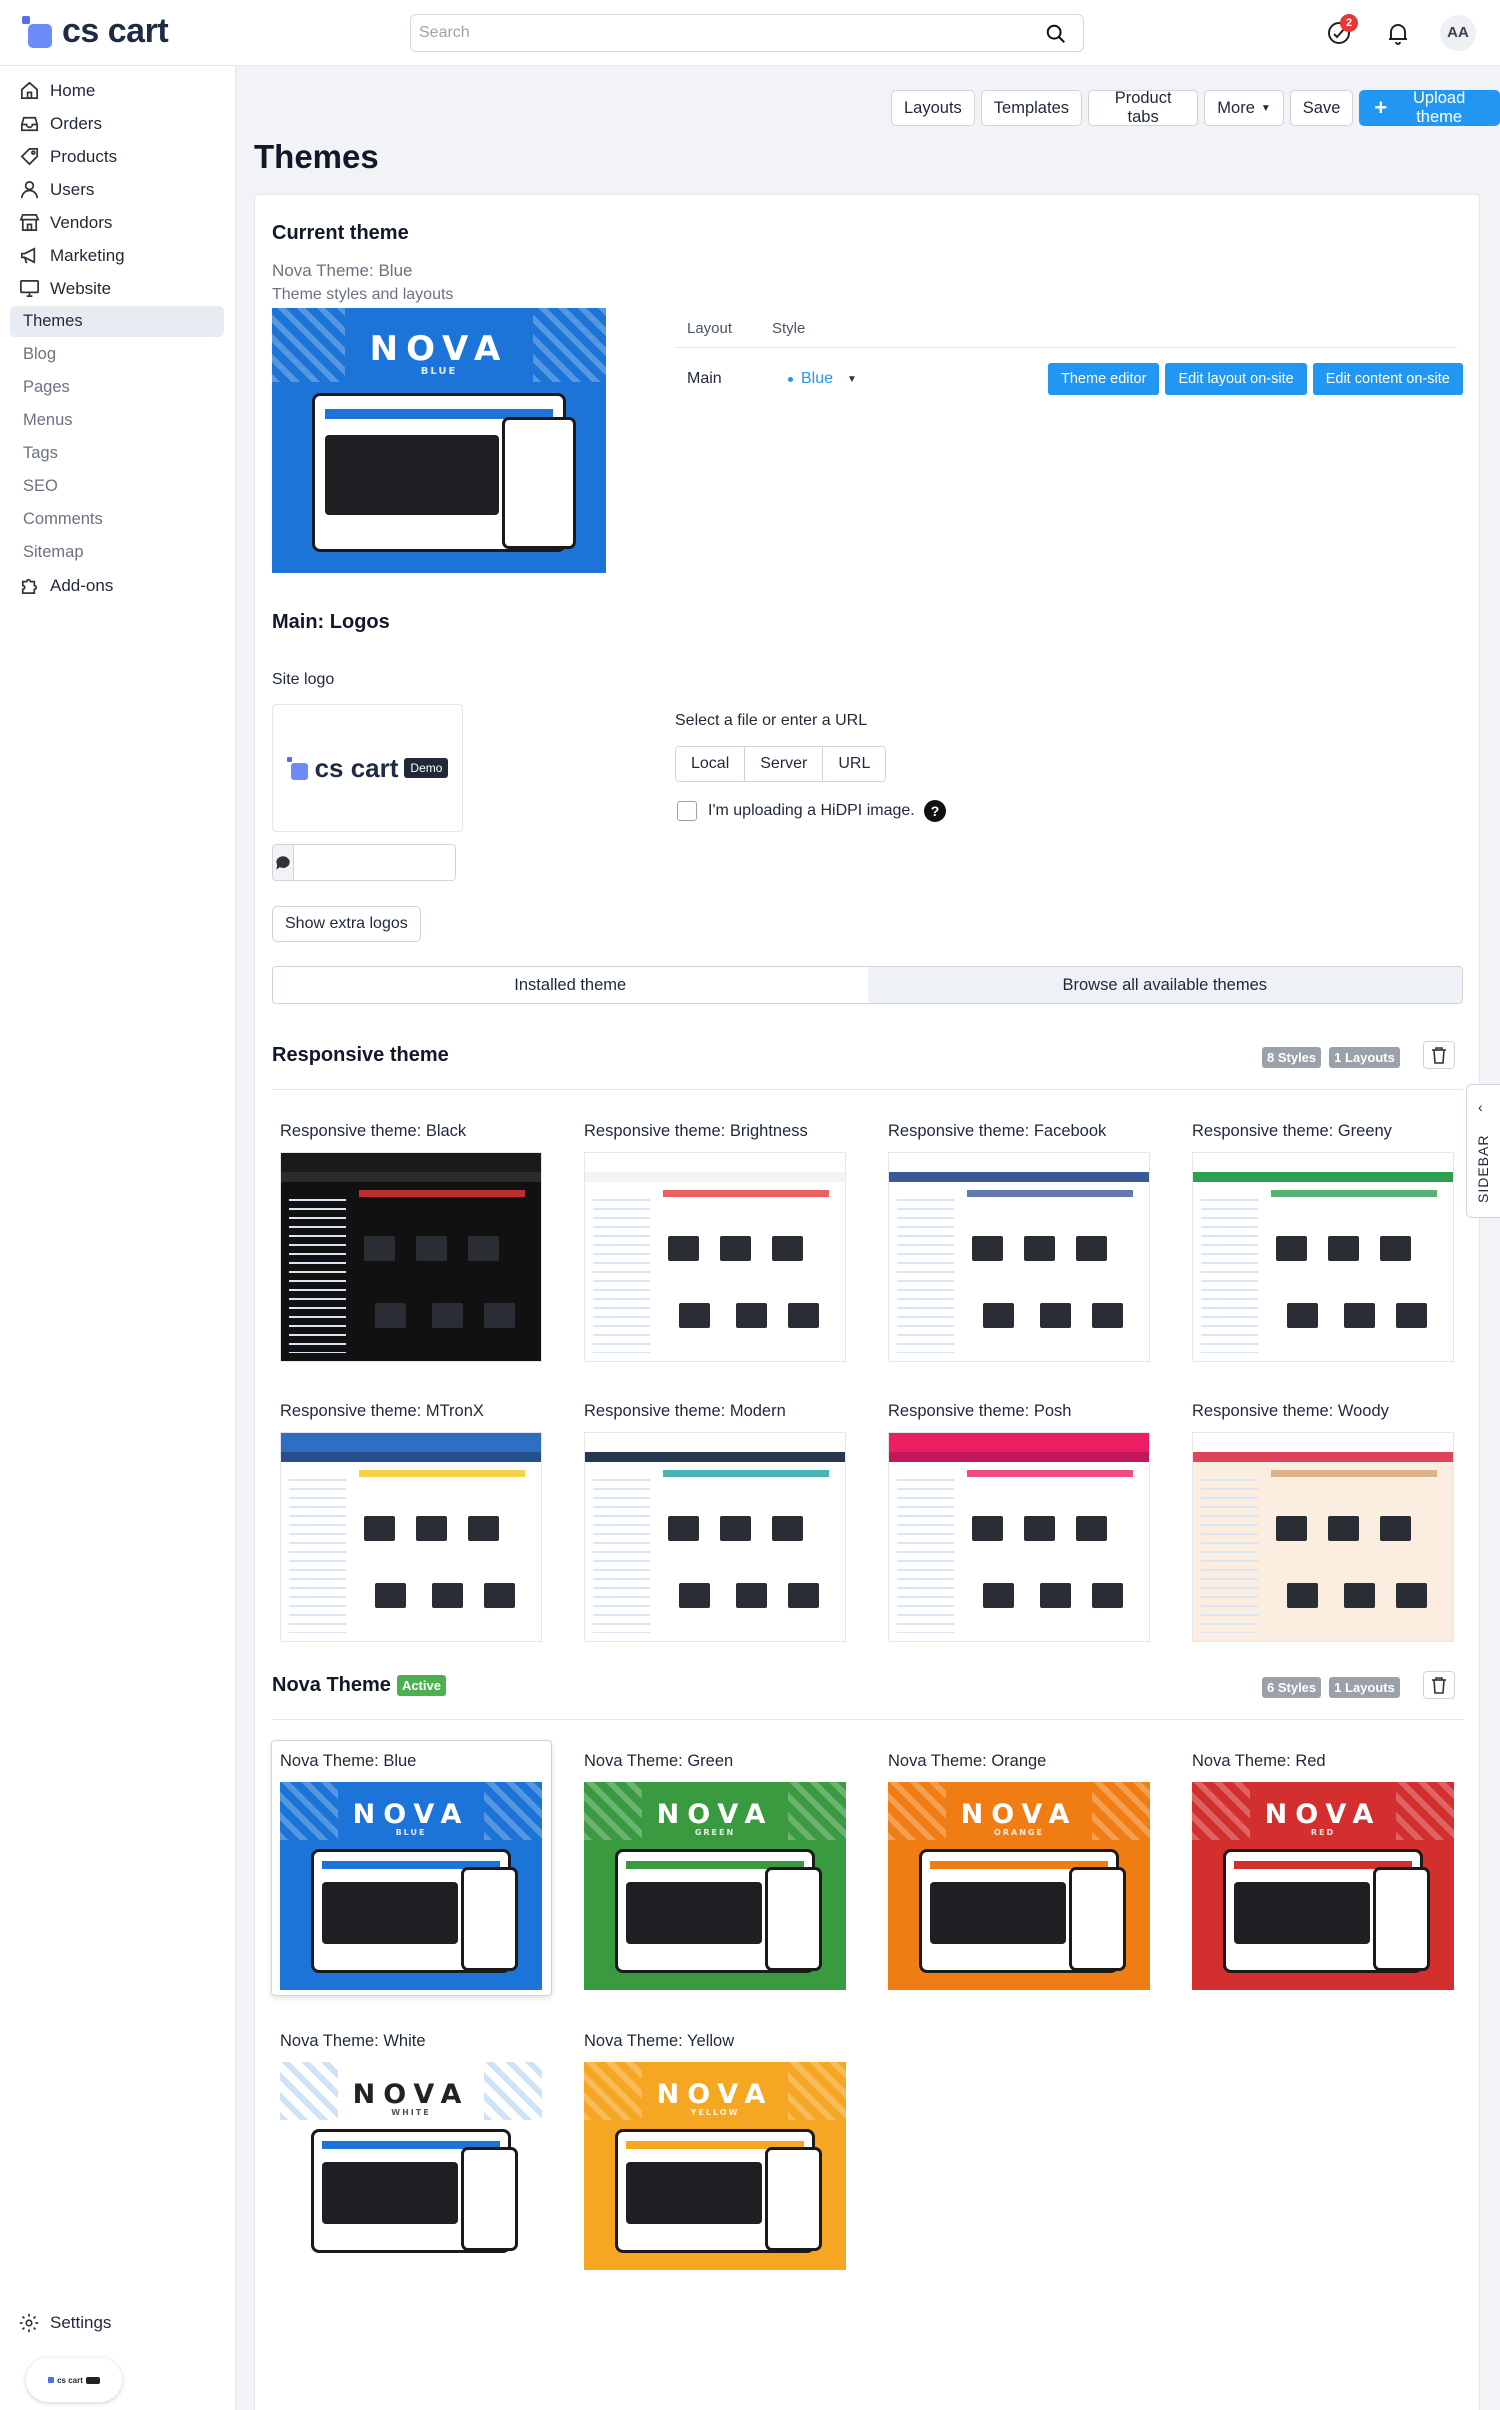 This screenshot has height=2410, width=1500. Describe the element at coordinates (117, 585) in the screenshot. I see `sidebar-item-addons: Add-ons` at that location.